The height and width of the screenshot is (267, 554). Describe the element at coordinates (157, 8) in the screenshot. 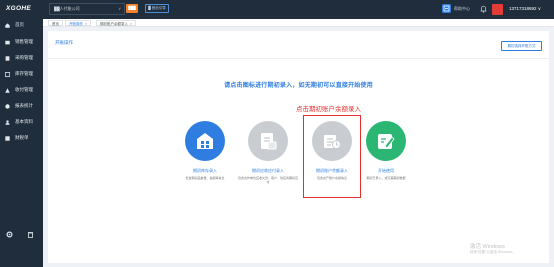

I see `guide-button: █ 首页引导` at that location.